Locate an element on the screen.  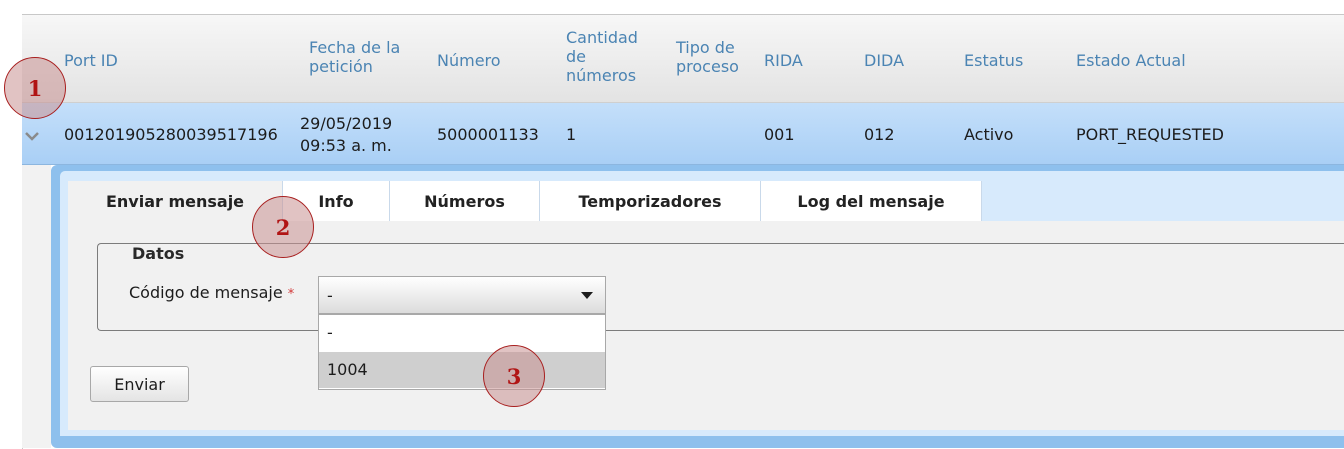
cell-estatus: Activo is located at coordinates (989, 134).